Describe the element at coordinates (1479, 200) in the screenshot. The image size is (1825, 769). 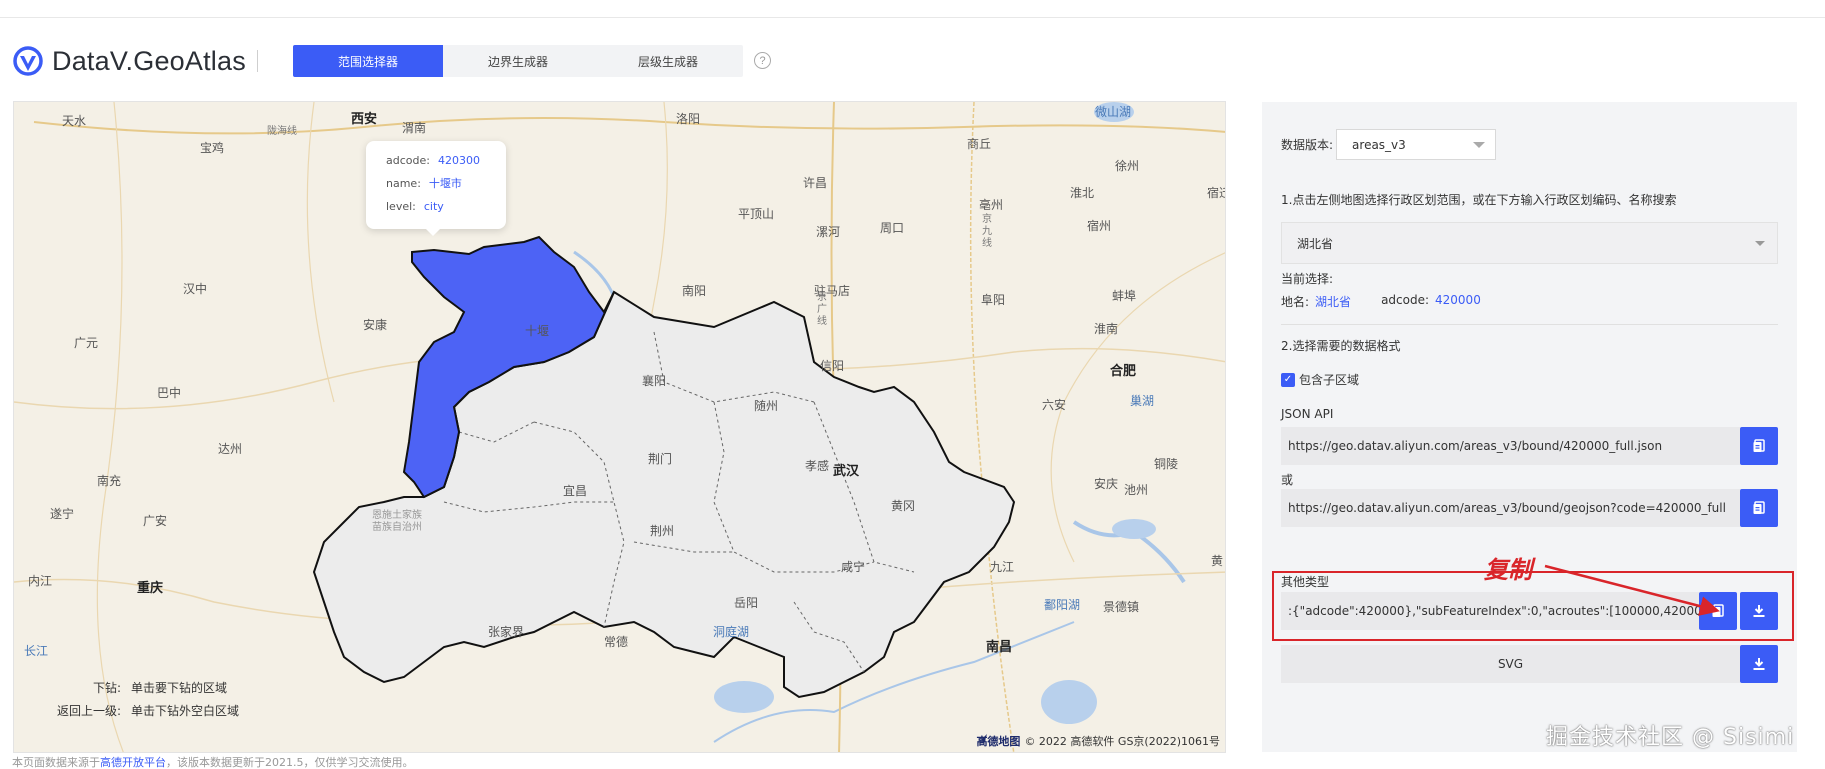
I see `step1-instruction: 1.点击左侧地图选择行政区划范围，或在下方输入行政区划编码、名称搜索` at that location.